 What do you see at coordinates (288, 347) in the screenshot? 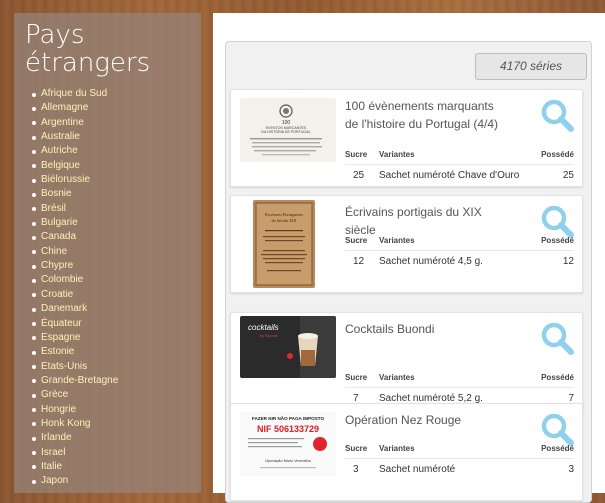
I see `series-thumbnail: cocktails by Buondi` at bounding box center [288, 347].